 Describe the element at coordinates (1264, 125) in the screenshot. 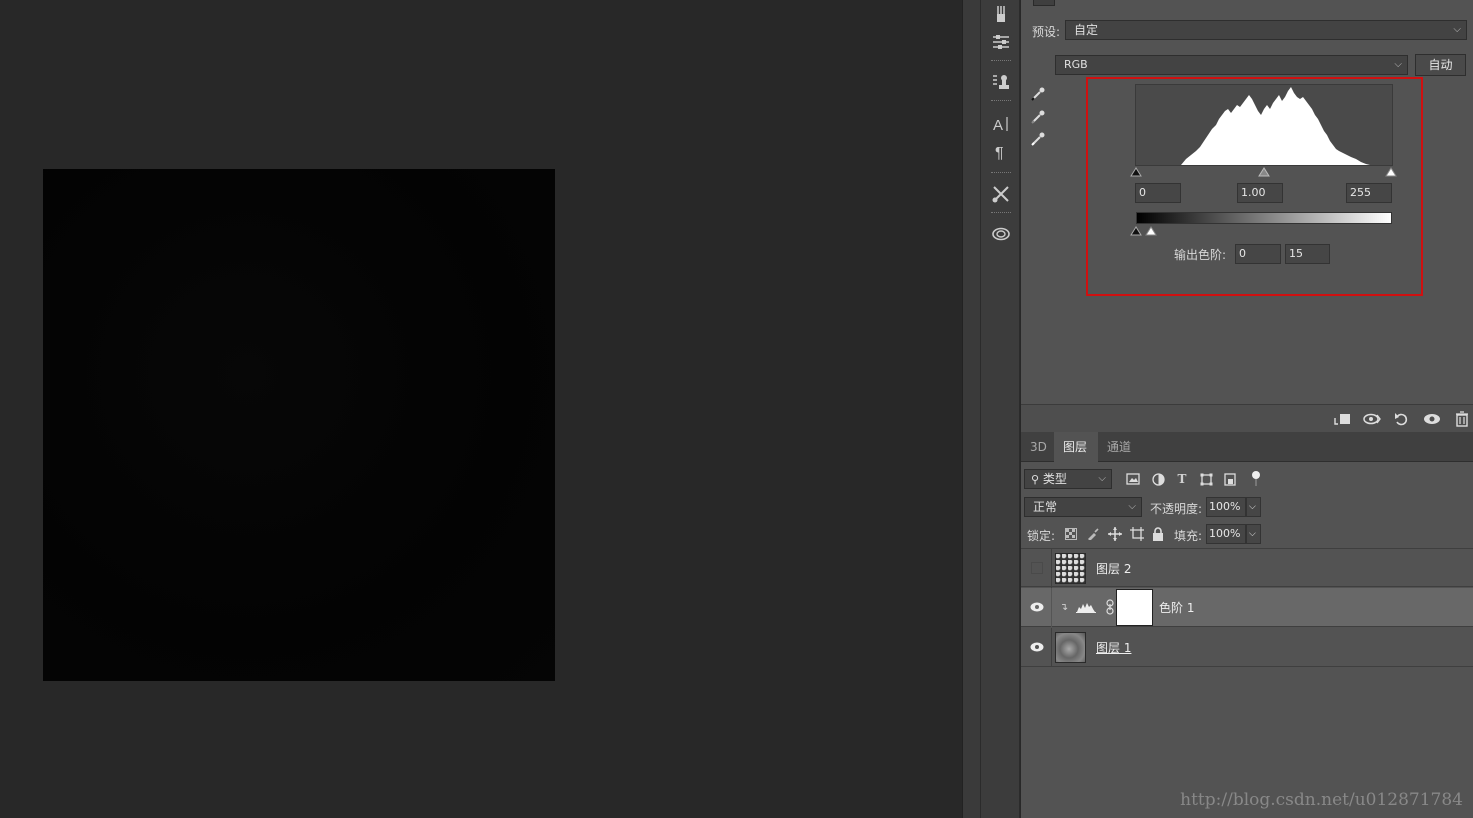

I see `histogram` at that location.